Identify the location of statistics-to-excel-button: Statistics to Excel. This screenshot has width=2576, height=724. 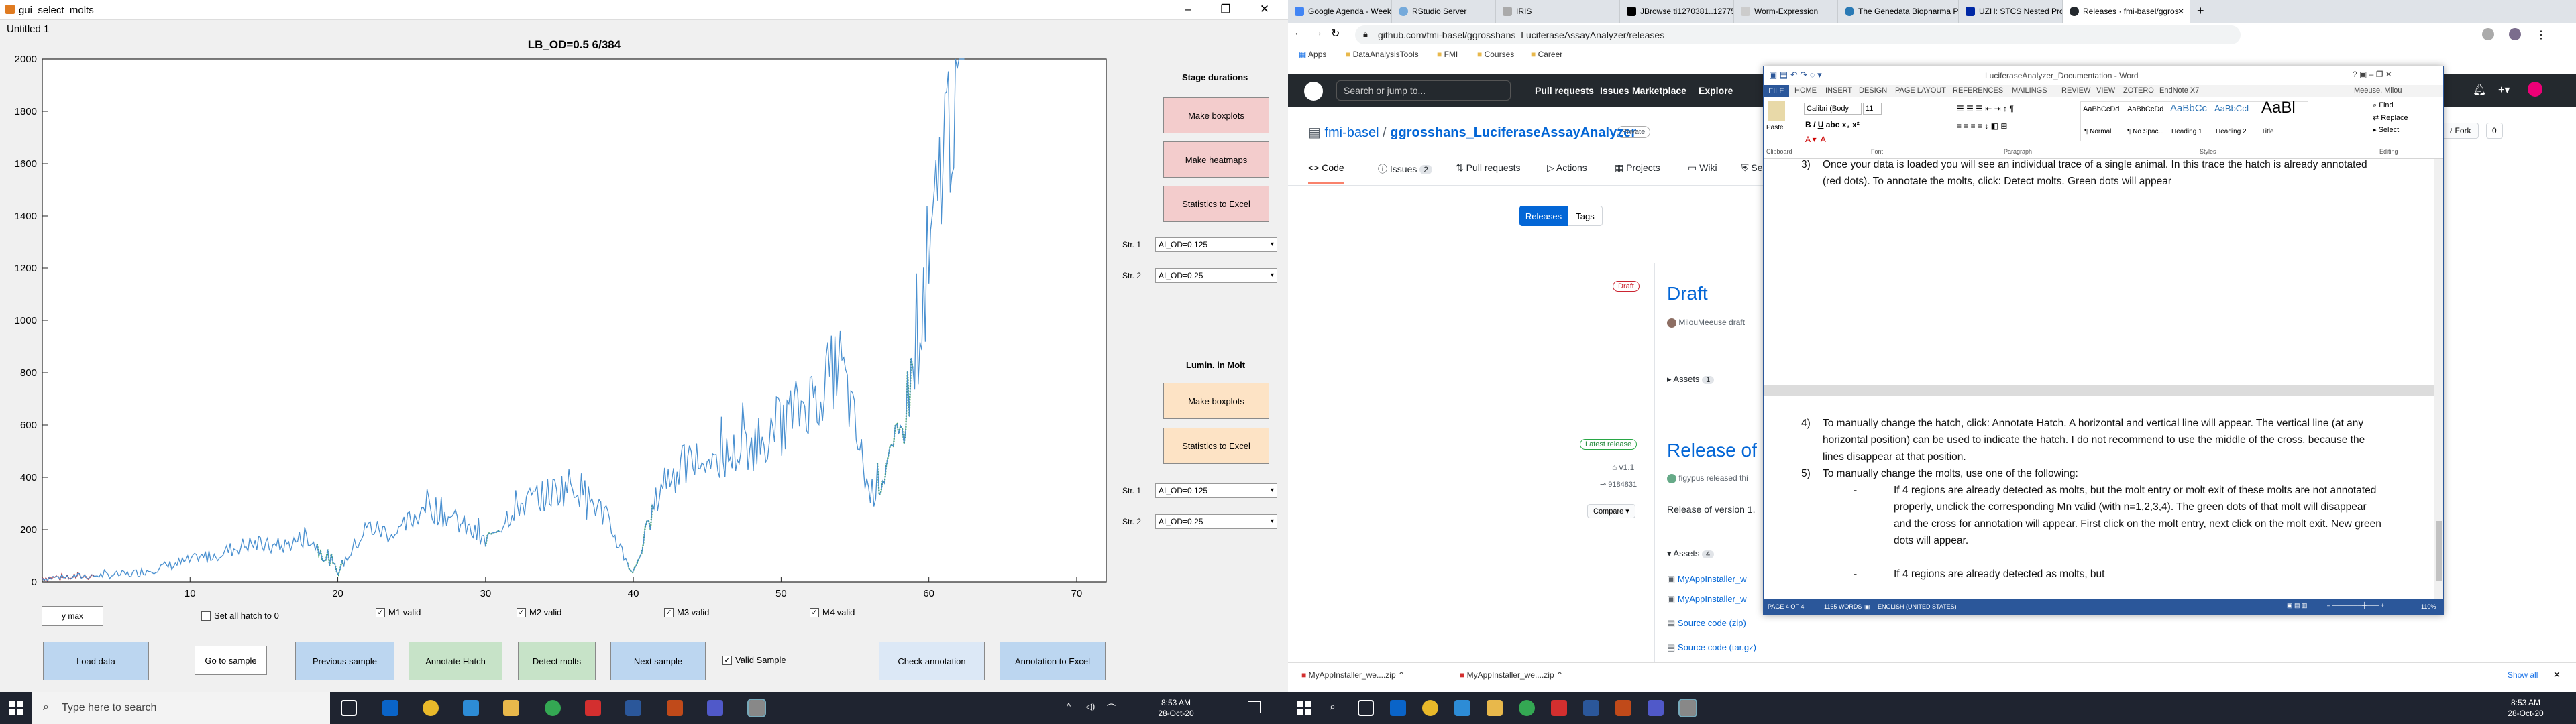
(1216, 204).